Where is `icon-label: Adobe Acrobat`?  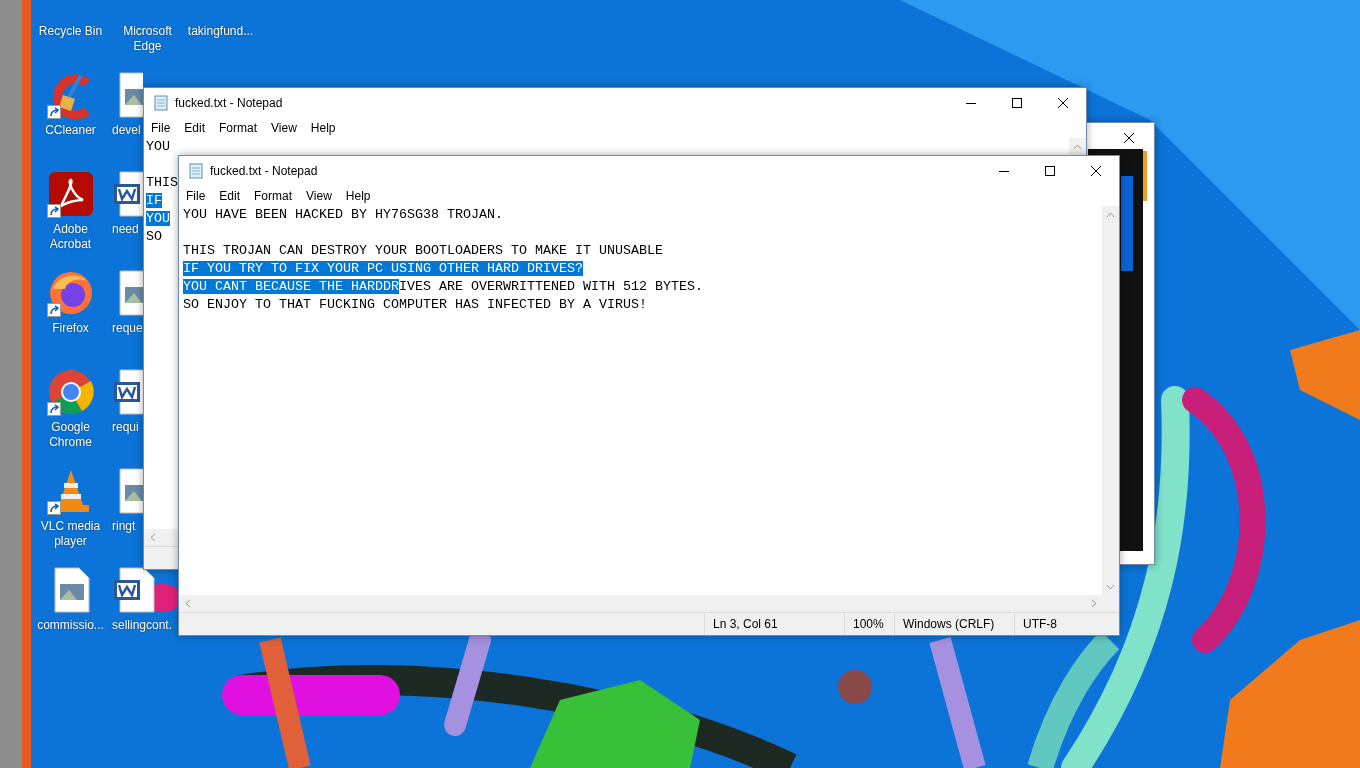 icon-label: Adobe Acrobat is located at coordinates (70, 237).